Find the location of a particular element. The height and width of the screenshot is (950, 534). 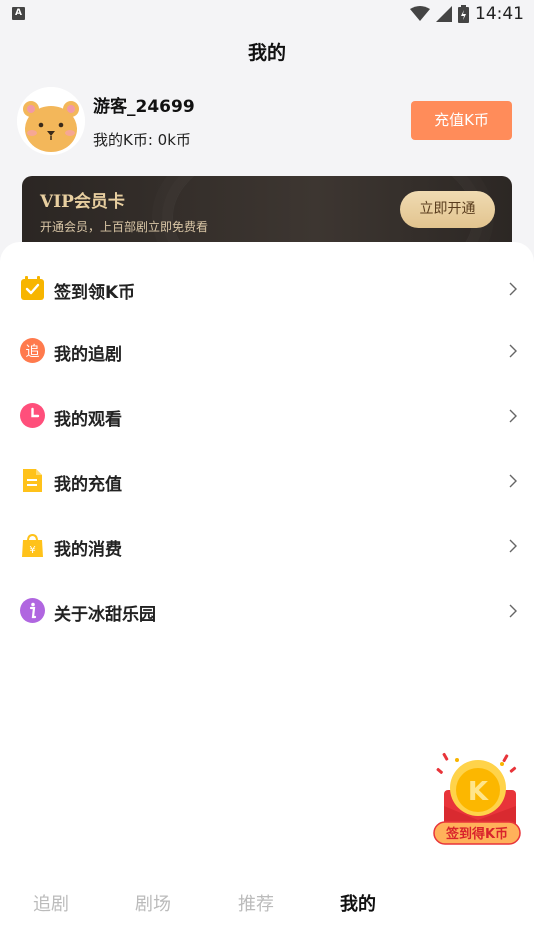

shopping-bag-icon: ¥ is located at coordinates (32, 545).